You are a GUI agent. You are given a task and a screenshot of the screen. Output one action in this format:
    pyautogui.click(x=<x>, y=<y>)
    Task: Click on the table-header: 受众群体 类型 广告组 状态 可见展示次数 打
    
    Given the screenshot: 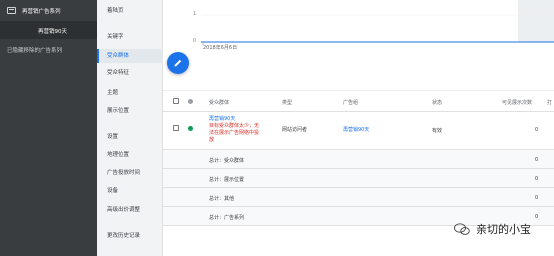 What is the action you would take?
    pyautogui.click(x=358, y=101)
    